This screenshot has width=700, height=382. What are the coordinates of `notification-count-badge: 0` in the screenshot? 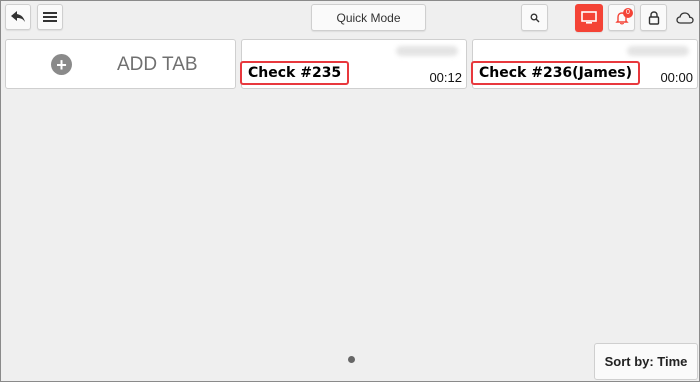 It's located at (628, 13).